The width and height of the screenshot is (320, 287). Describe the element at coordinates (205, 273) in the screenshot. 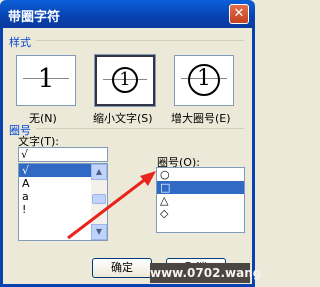

I see `watermark-logo: www.0702.wang` at that location.